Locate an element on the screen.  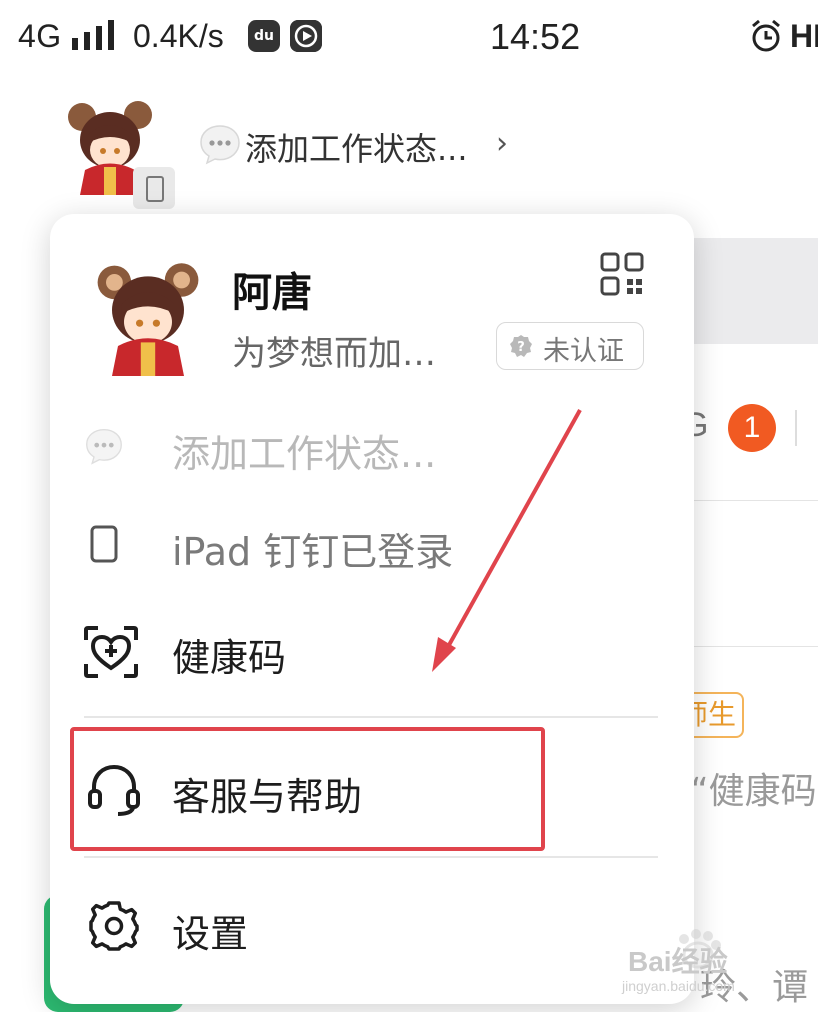
menu-item-ipad-login: iPad 钉钉已登录 is located at coordinates (372, 544).